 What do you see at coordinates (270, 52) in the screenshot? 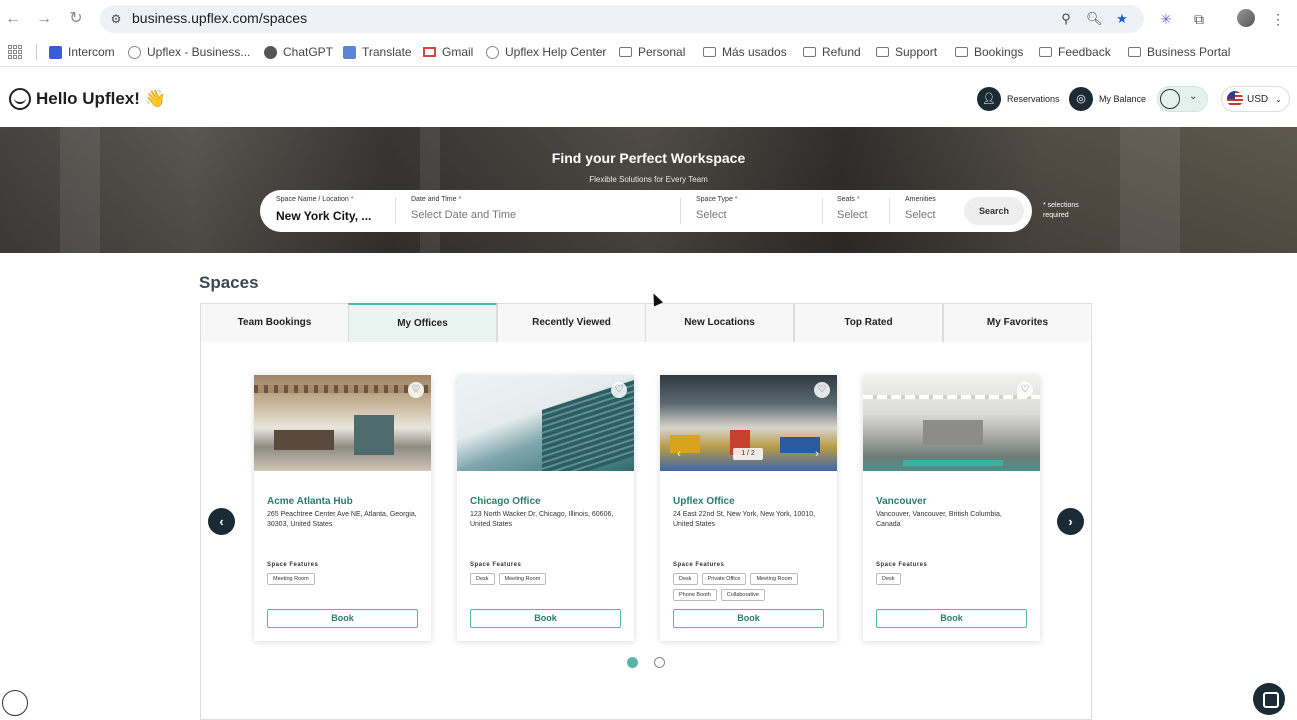
I see `chatgpt-icon` at bounding box center [270, 52].